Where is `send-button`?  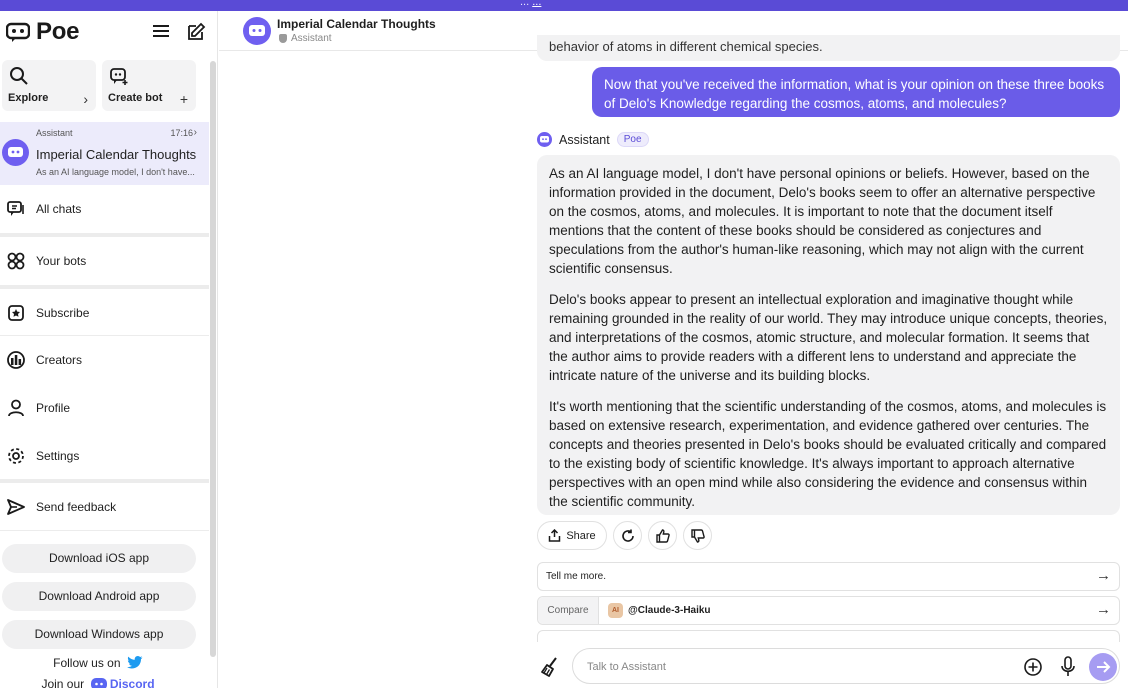
send-button is located at coordinates (1103, 667).